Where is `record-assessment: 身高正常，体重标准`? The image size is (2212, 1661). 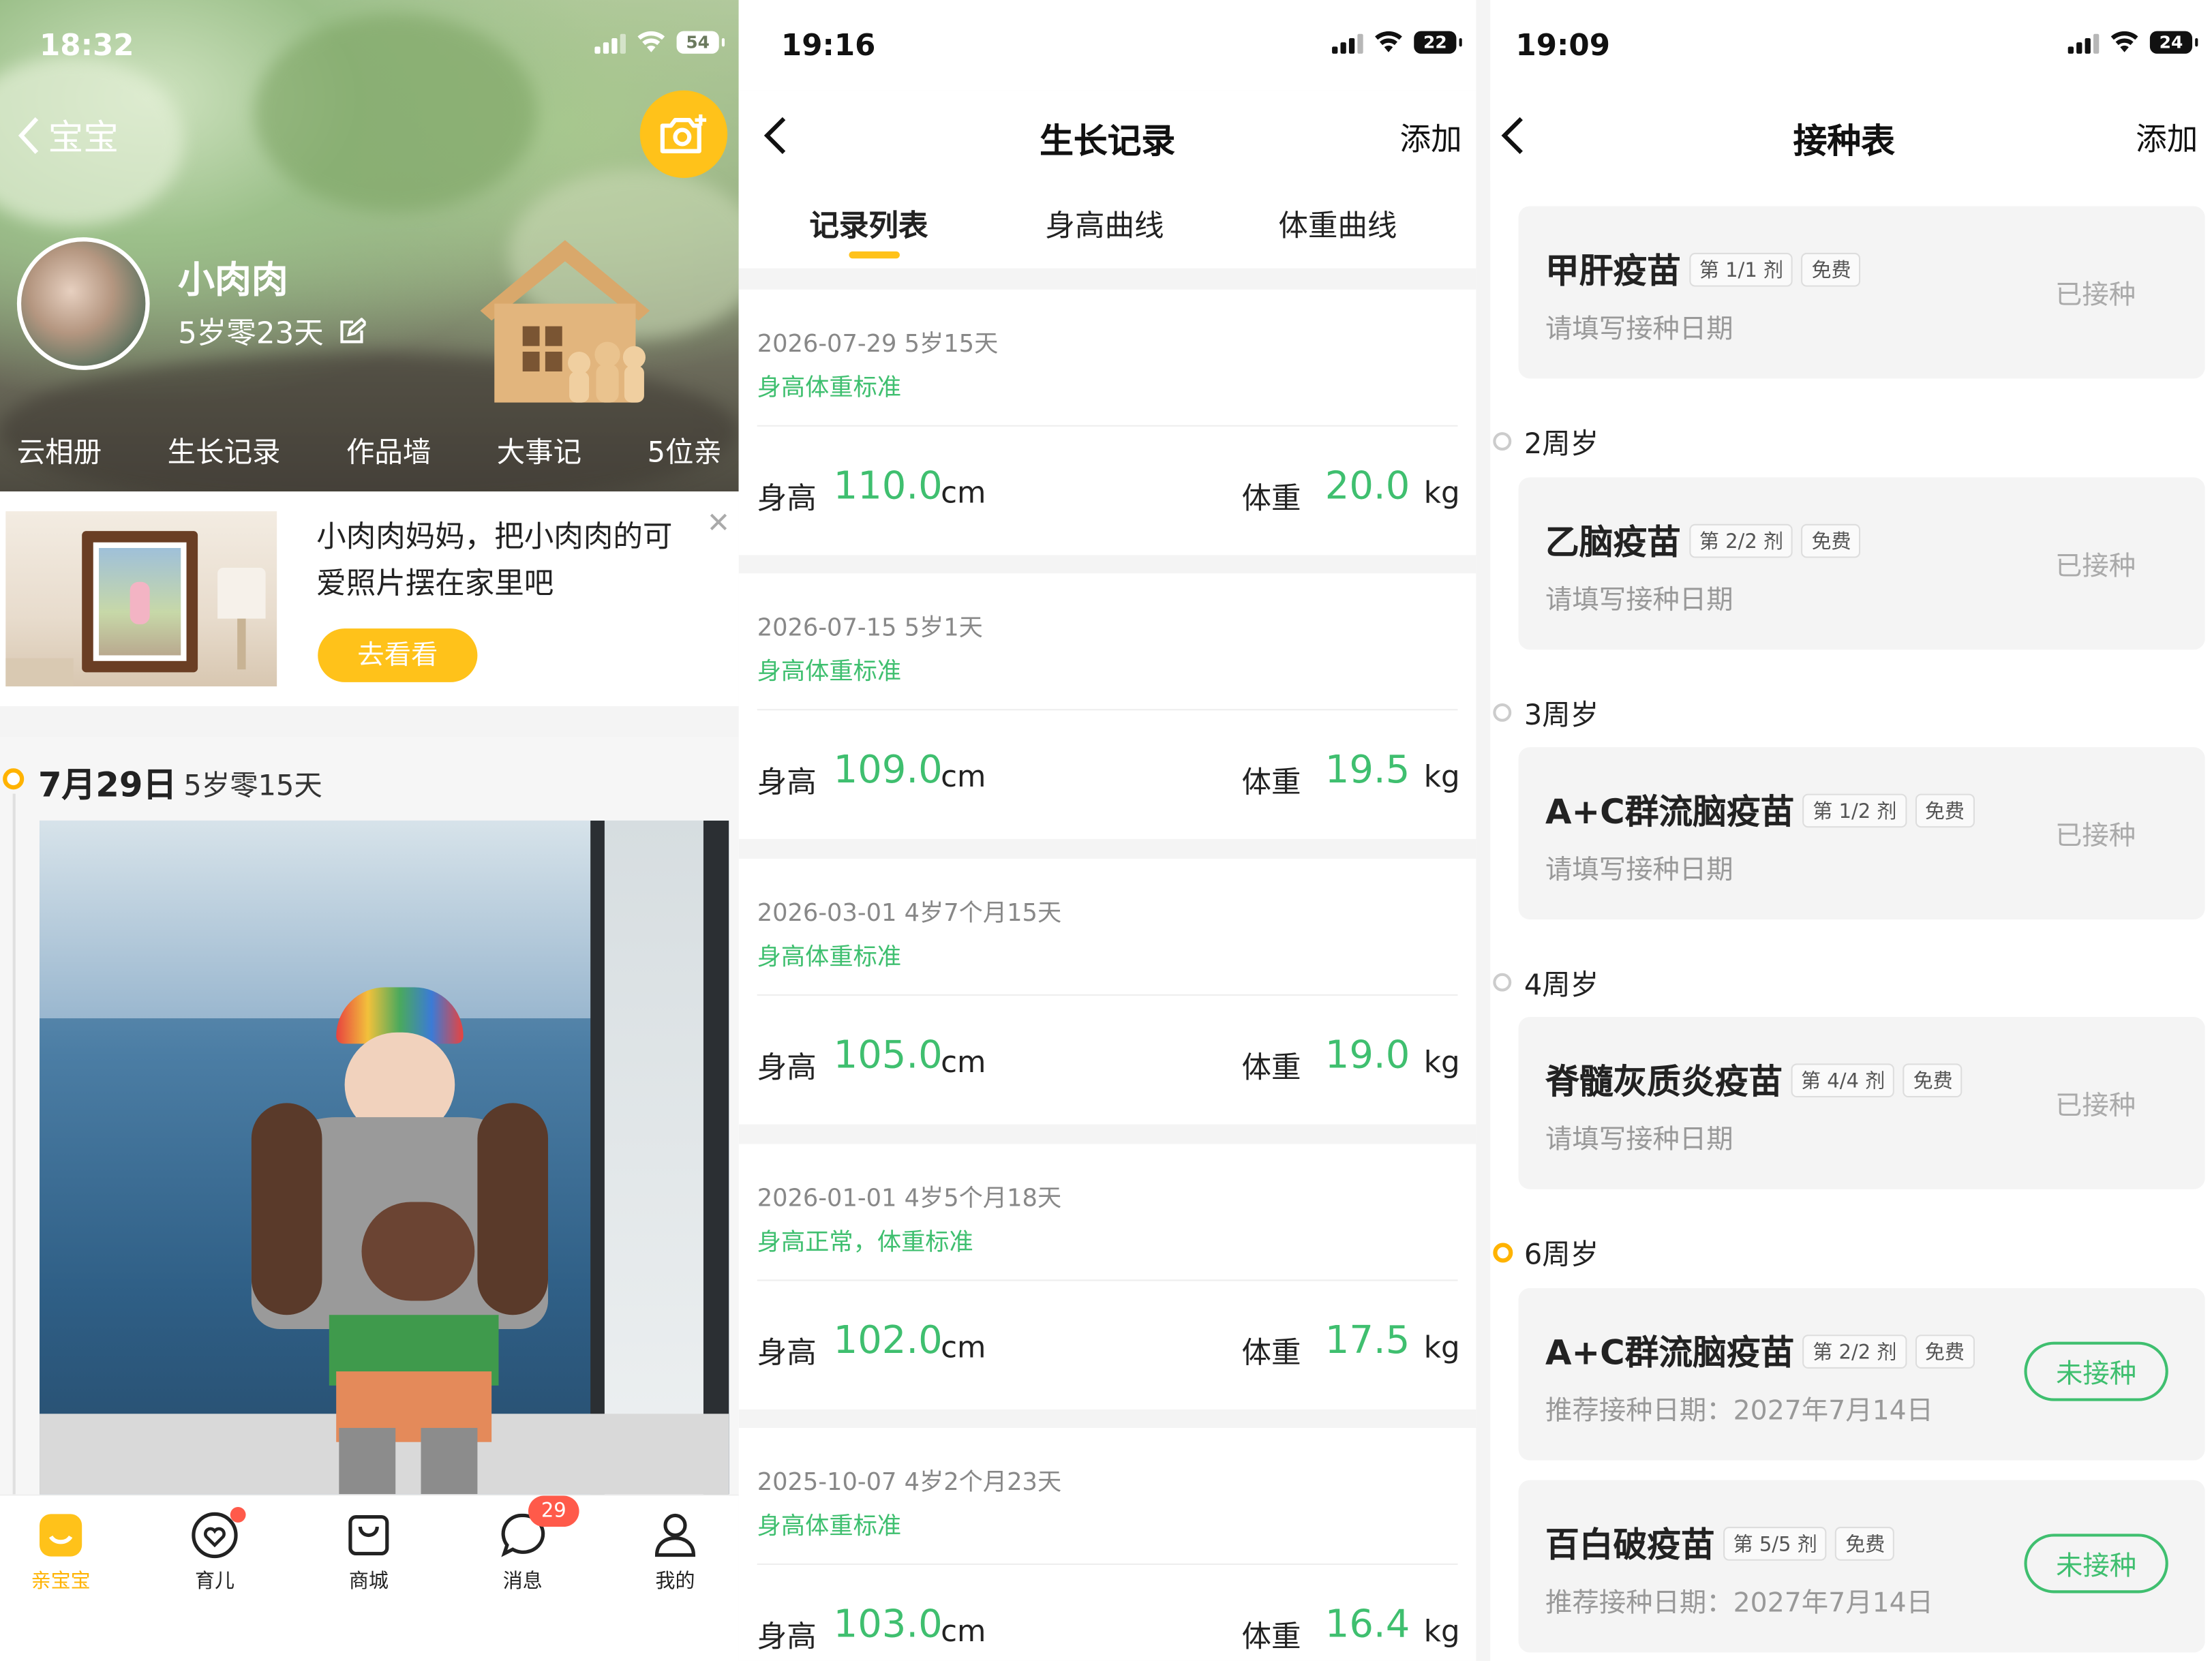 record-assessment: 身高正常，体重标准 is located at coordinates (865, 1243).